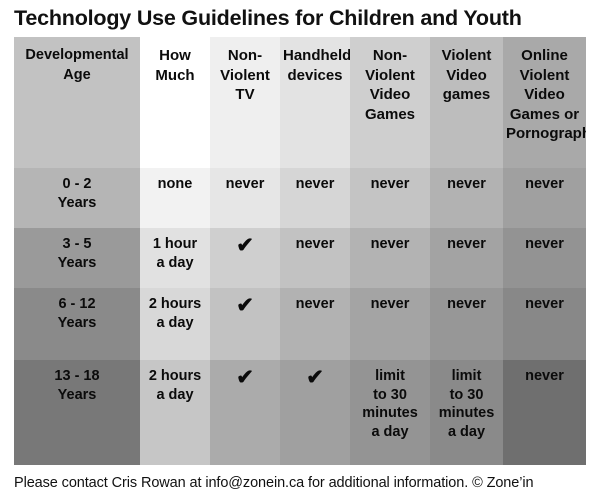 The width and height of the screenshot is (600, 500). What do you see at coordinates (175, 412) in the screenshot?
I see `row-3-cell-1: 2 hours a day` at bounding box center [175, 412].